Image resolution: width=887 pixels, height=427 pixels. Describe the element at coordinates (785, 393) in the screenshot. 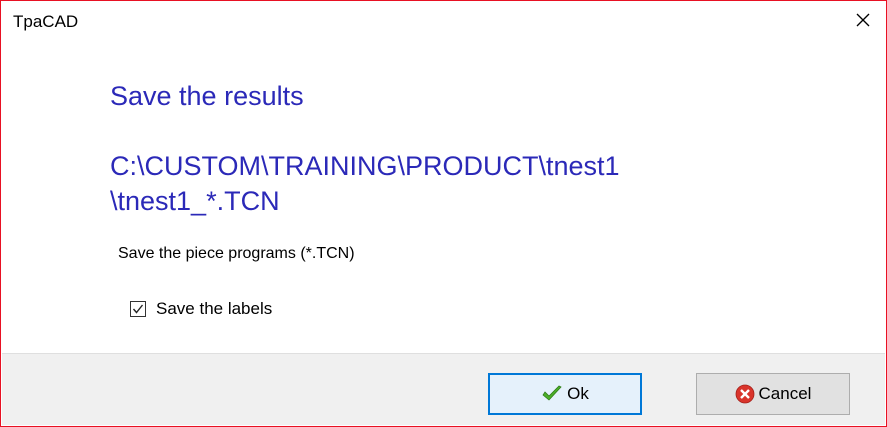

I see `cancel-button-label: Cancel` at that location.